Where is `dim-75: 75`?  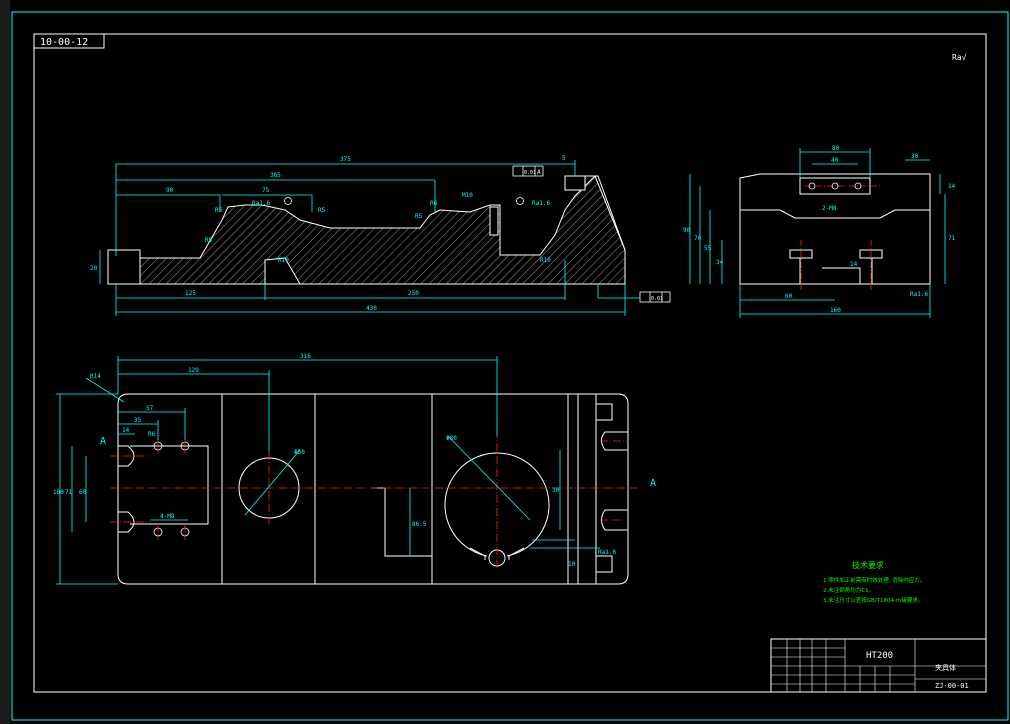
dim-75: 75 is located at coordinates (266, 190).